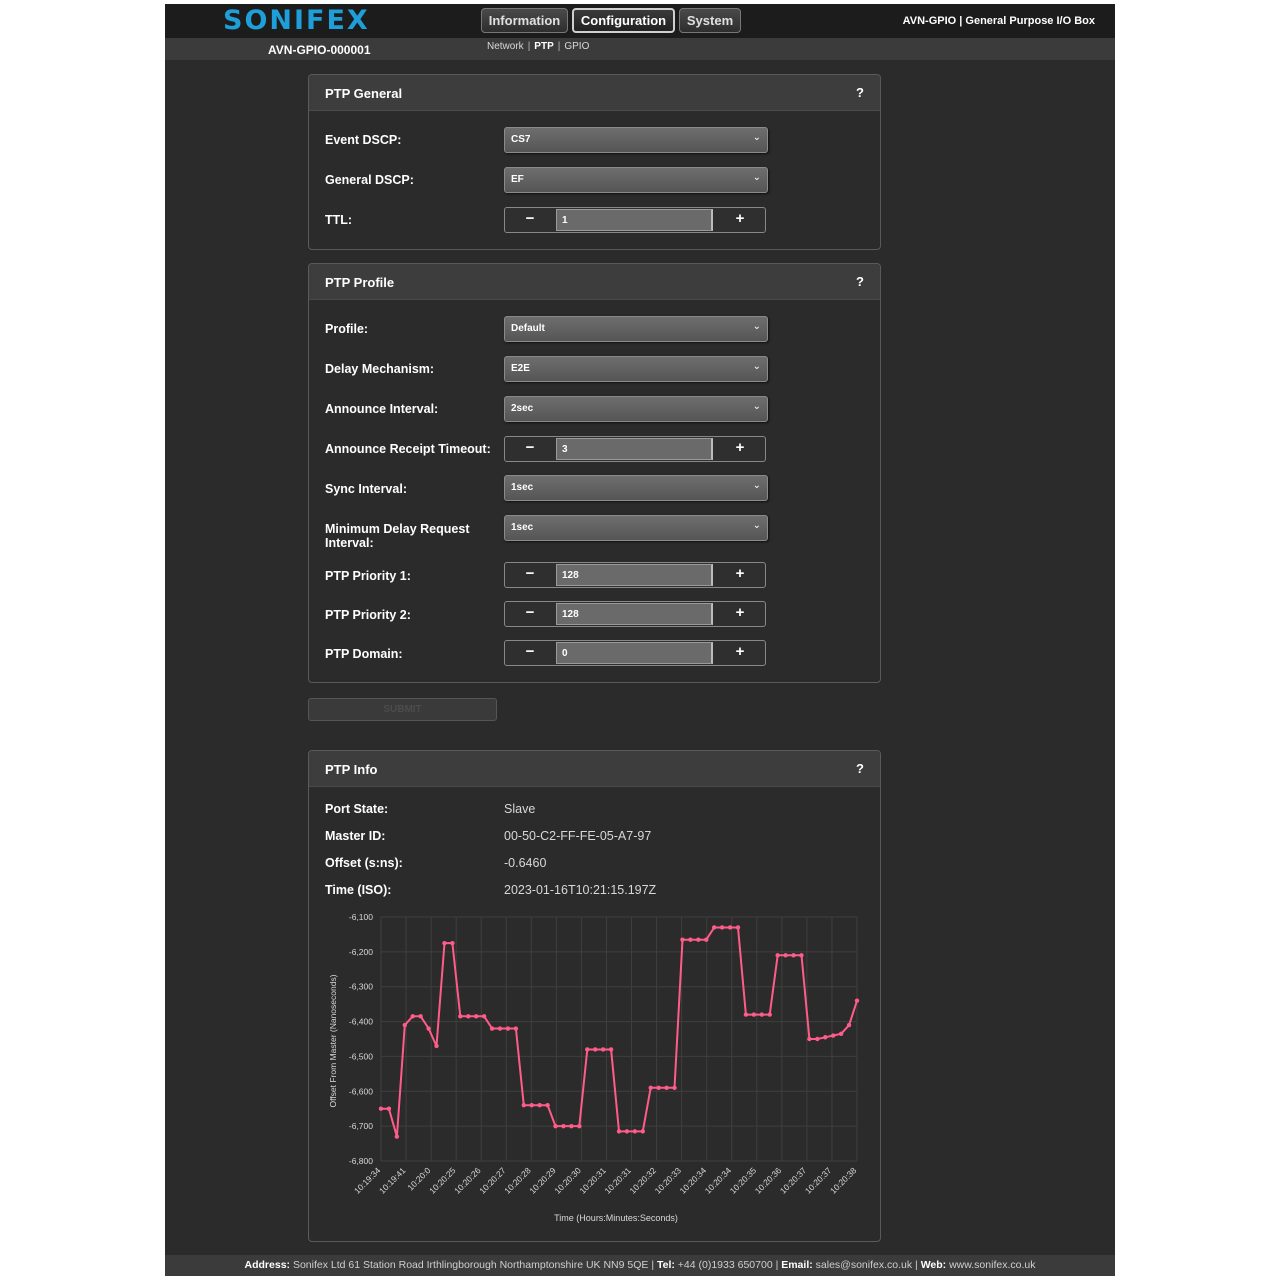  I want to click on ttl-label: TTL:, so click(339, 220).